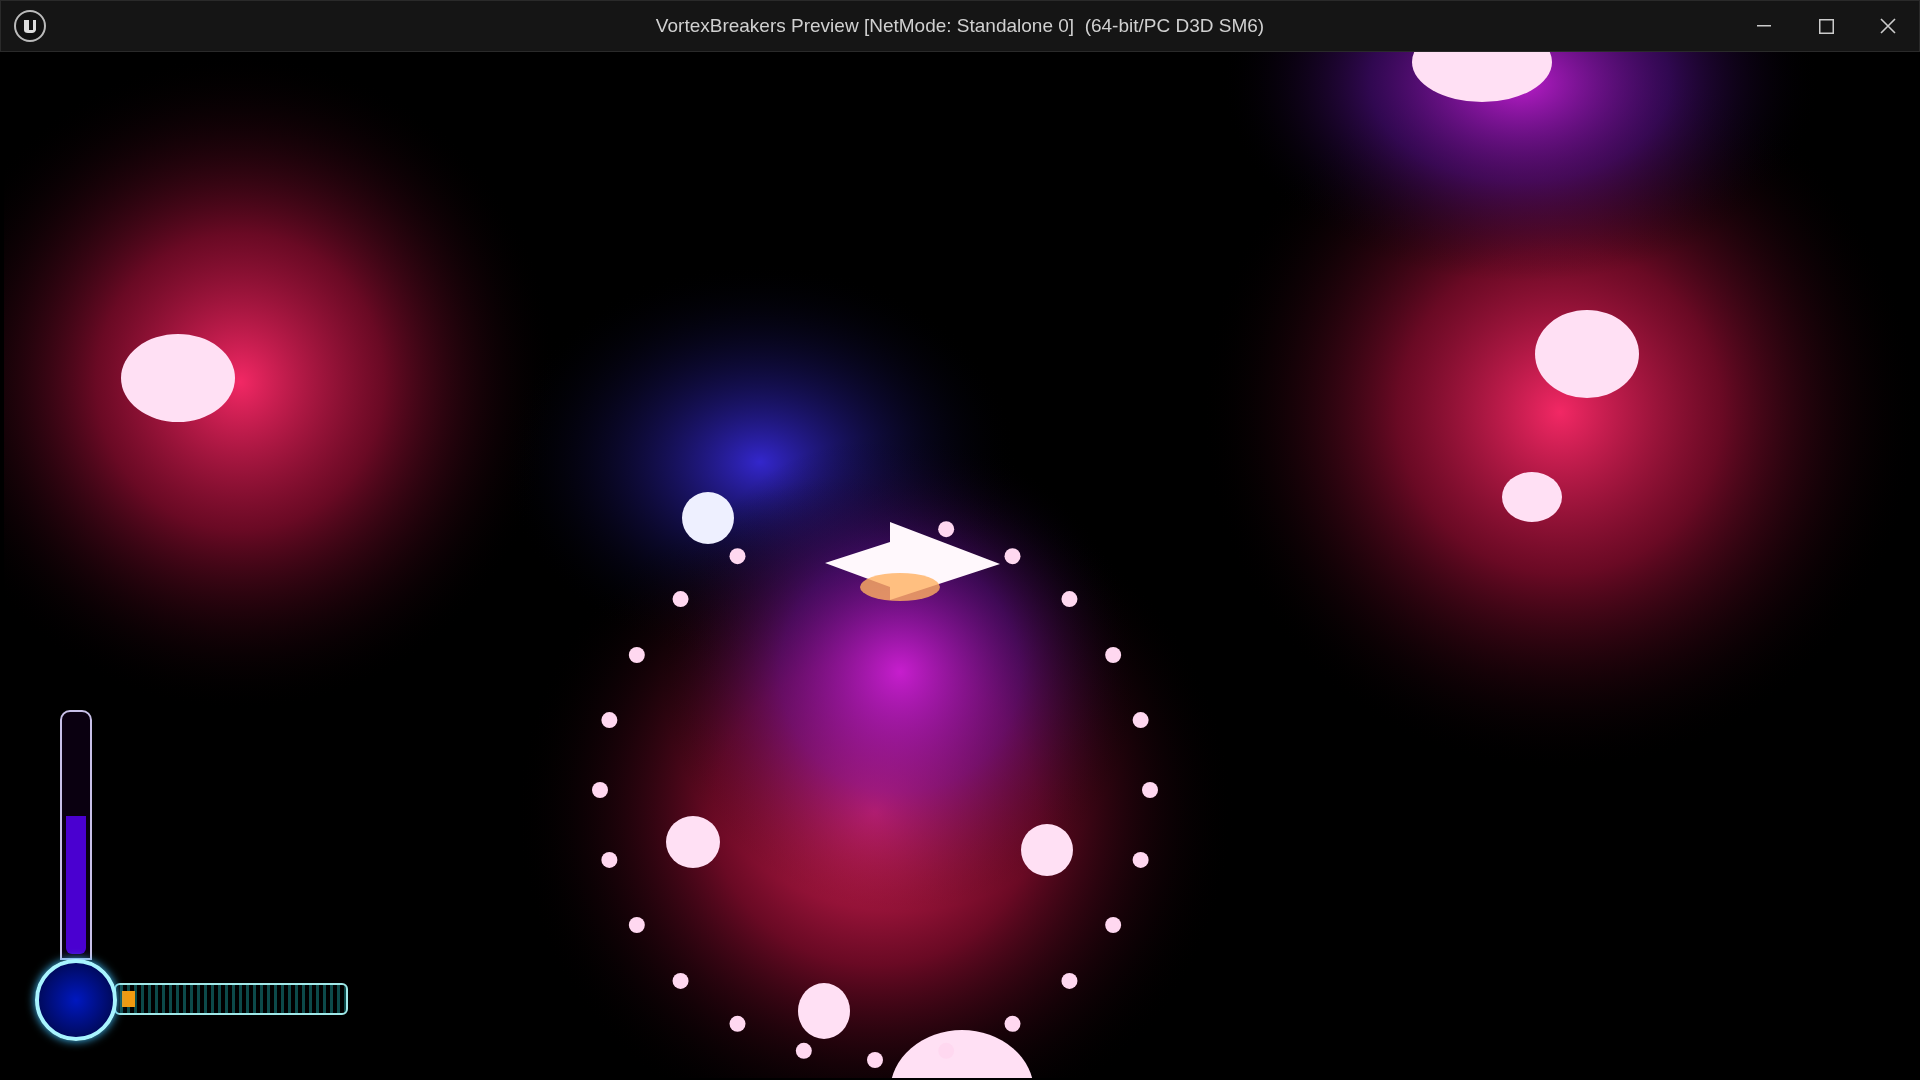  Describe the element at coordinates (30, 26) in the screenshot. I see `engine-logo-icon` at that location.